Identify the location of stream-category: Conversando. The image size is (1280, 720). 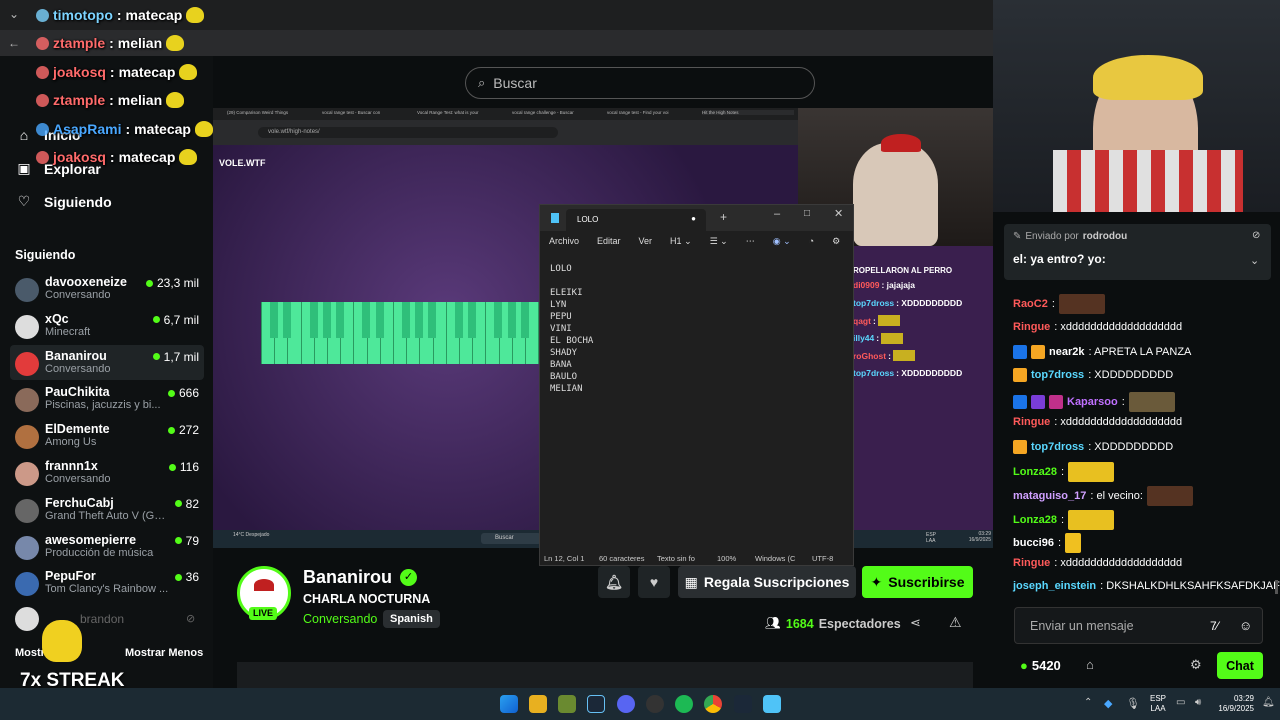
(340, 619).